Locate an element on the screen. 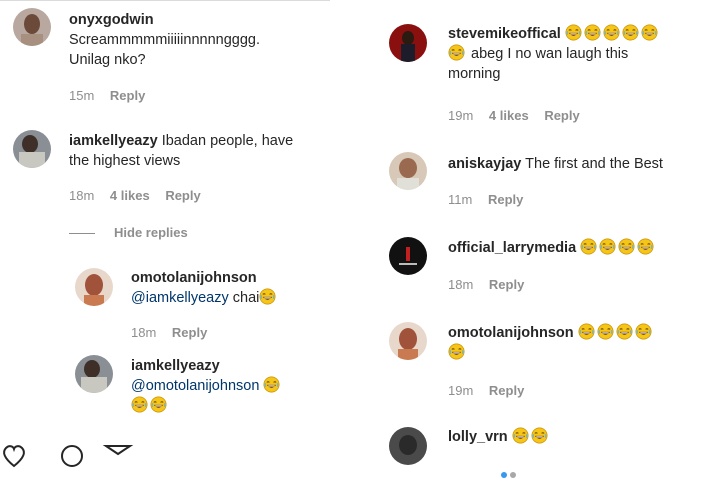 The width and height of the screenshot is (711, 484). comment-body-line: The first and the Best is located at coordinates (592, 164).